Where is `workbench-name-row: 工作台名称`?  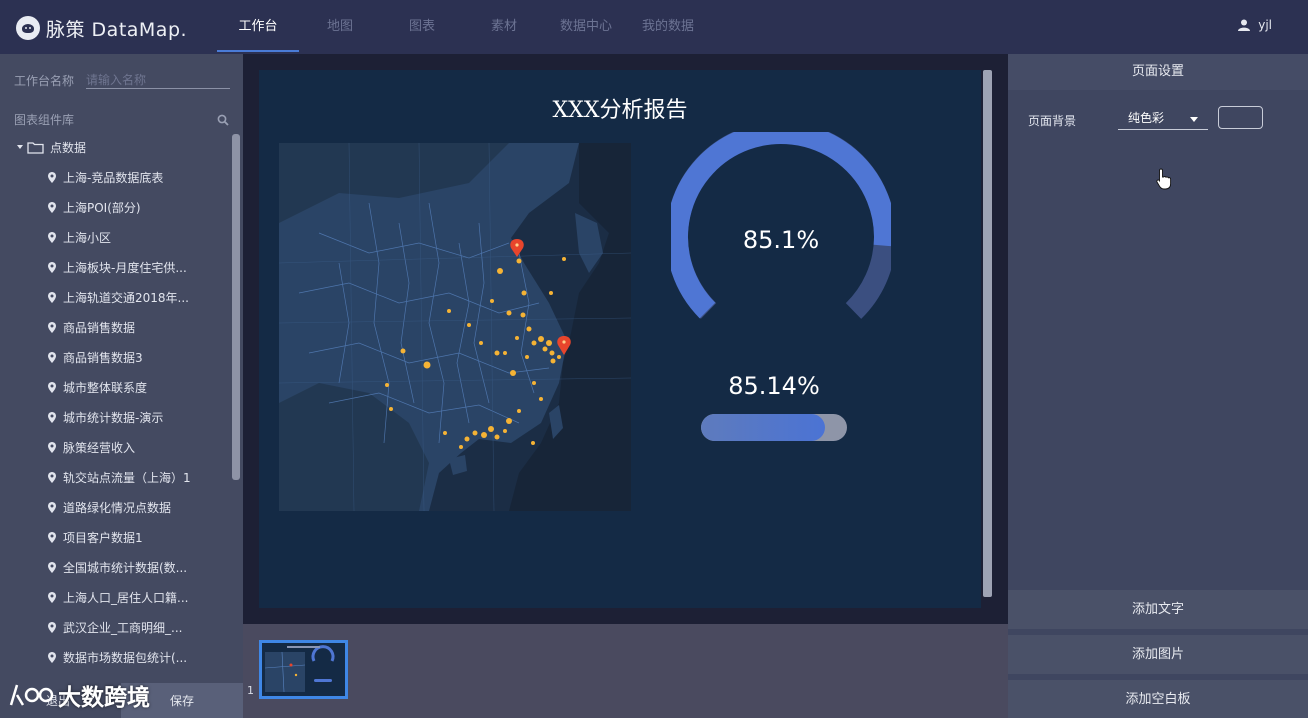 workbench-name-row: 工作台名称 is located at coordinates (122, 80).